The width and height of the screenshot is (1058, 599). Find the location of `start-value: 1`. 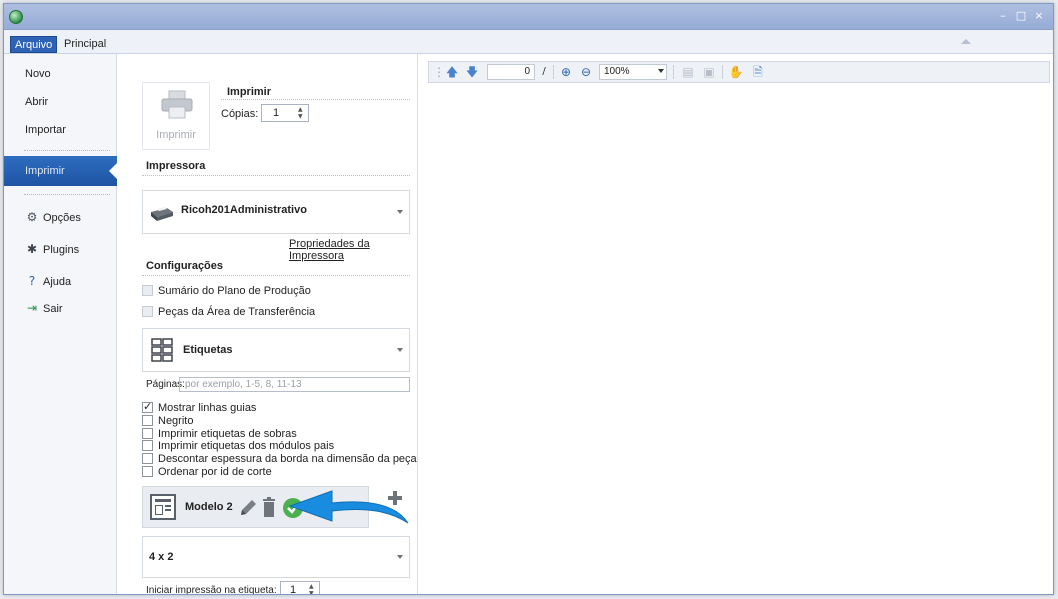

start-value: 1 is located at coordinates (293, 589).